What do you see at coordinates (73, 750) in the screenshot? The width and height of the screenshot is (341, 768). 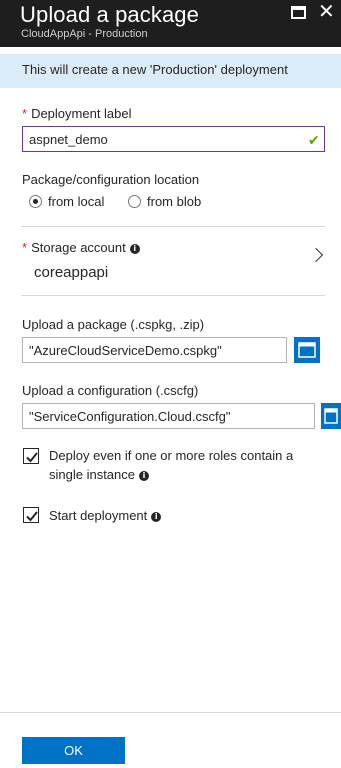 I see `ok-button: OK` at bounding box center [73, 750].